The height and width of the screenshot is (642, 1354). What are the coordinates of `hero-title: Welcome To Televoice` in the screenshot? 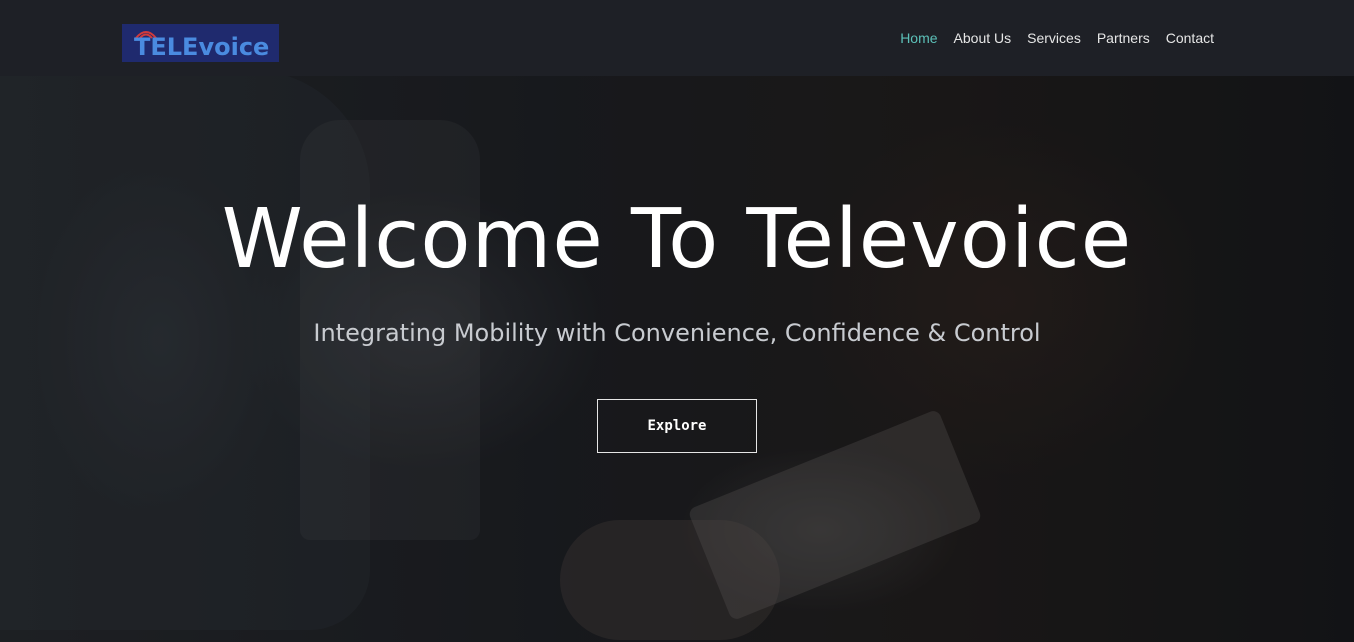 It's located at (677, 239).